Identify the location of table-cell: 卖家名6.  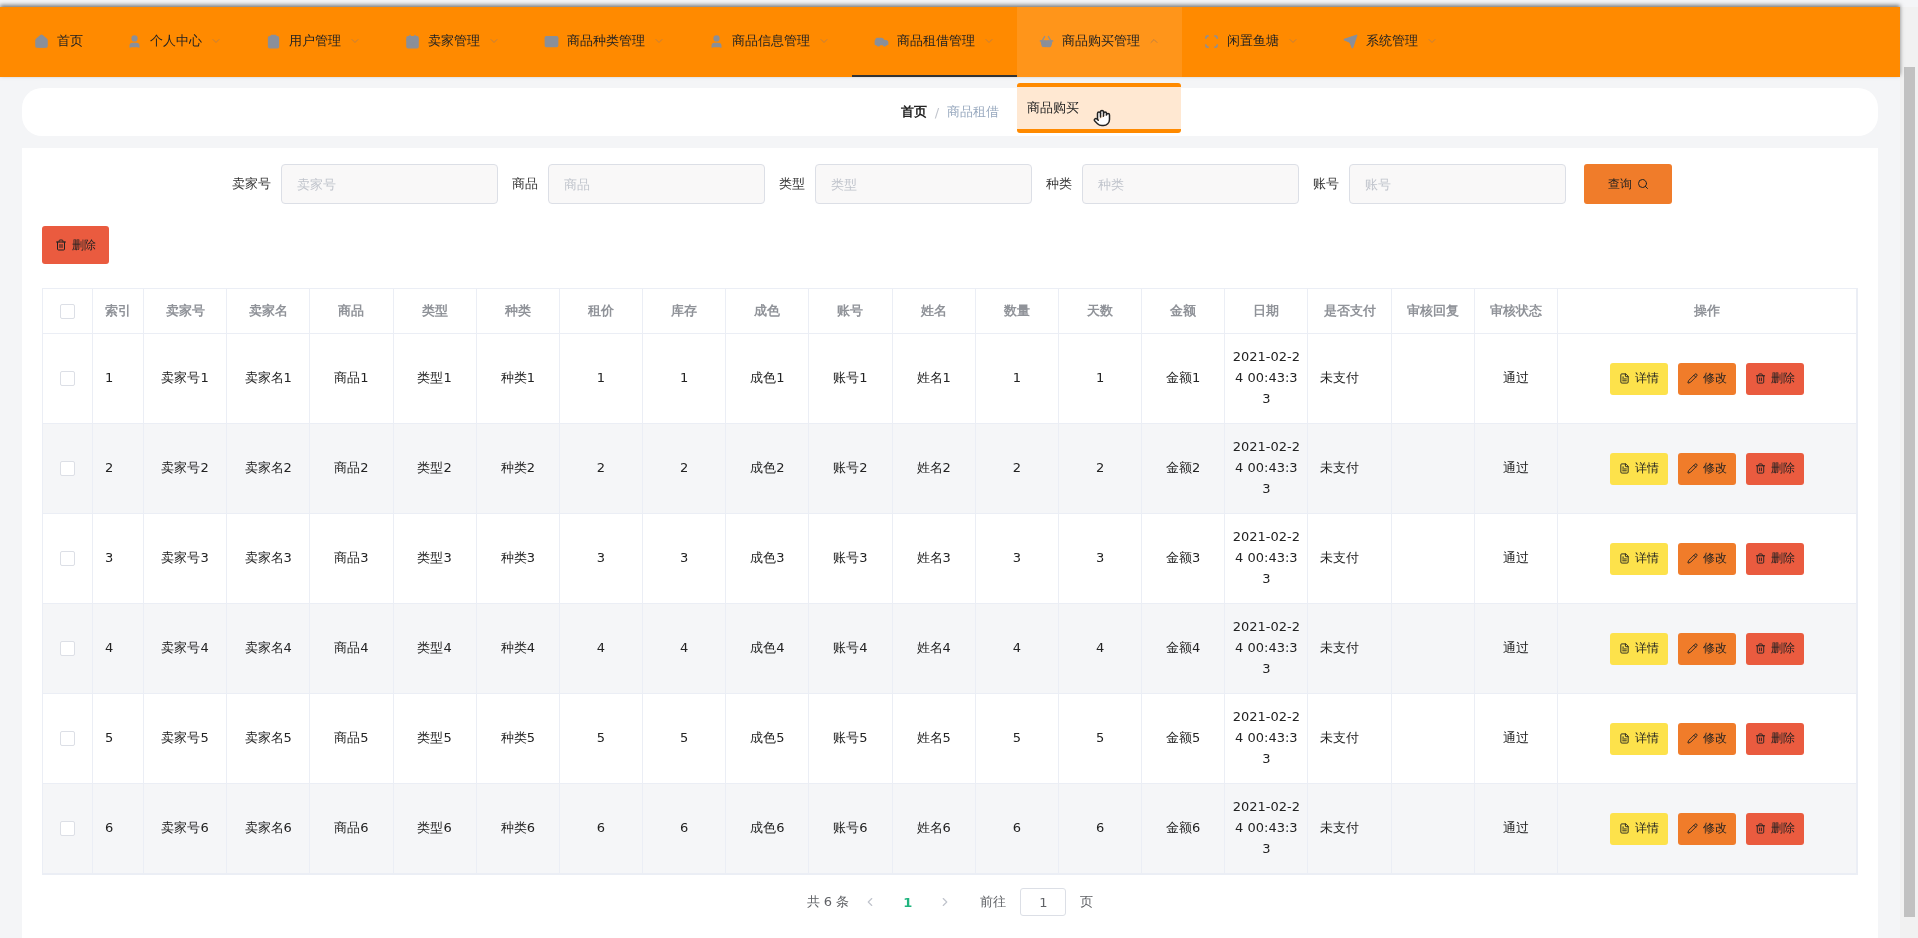
(269, 829).